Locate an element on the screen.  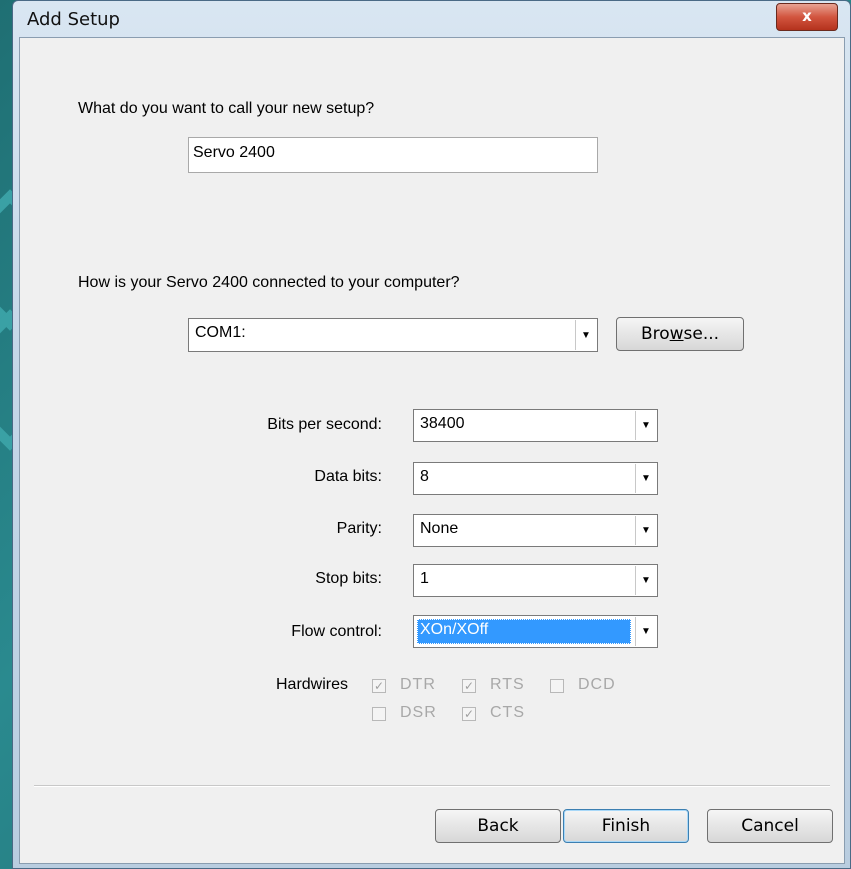
setup-name-input: Servo 2400 is located at coordinates (393, 155).